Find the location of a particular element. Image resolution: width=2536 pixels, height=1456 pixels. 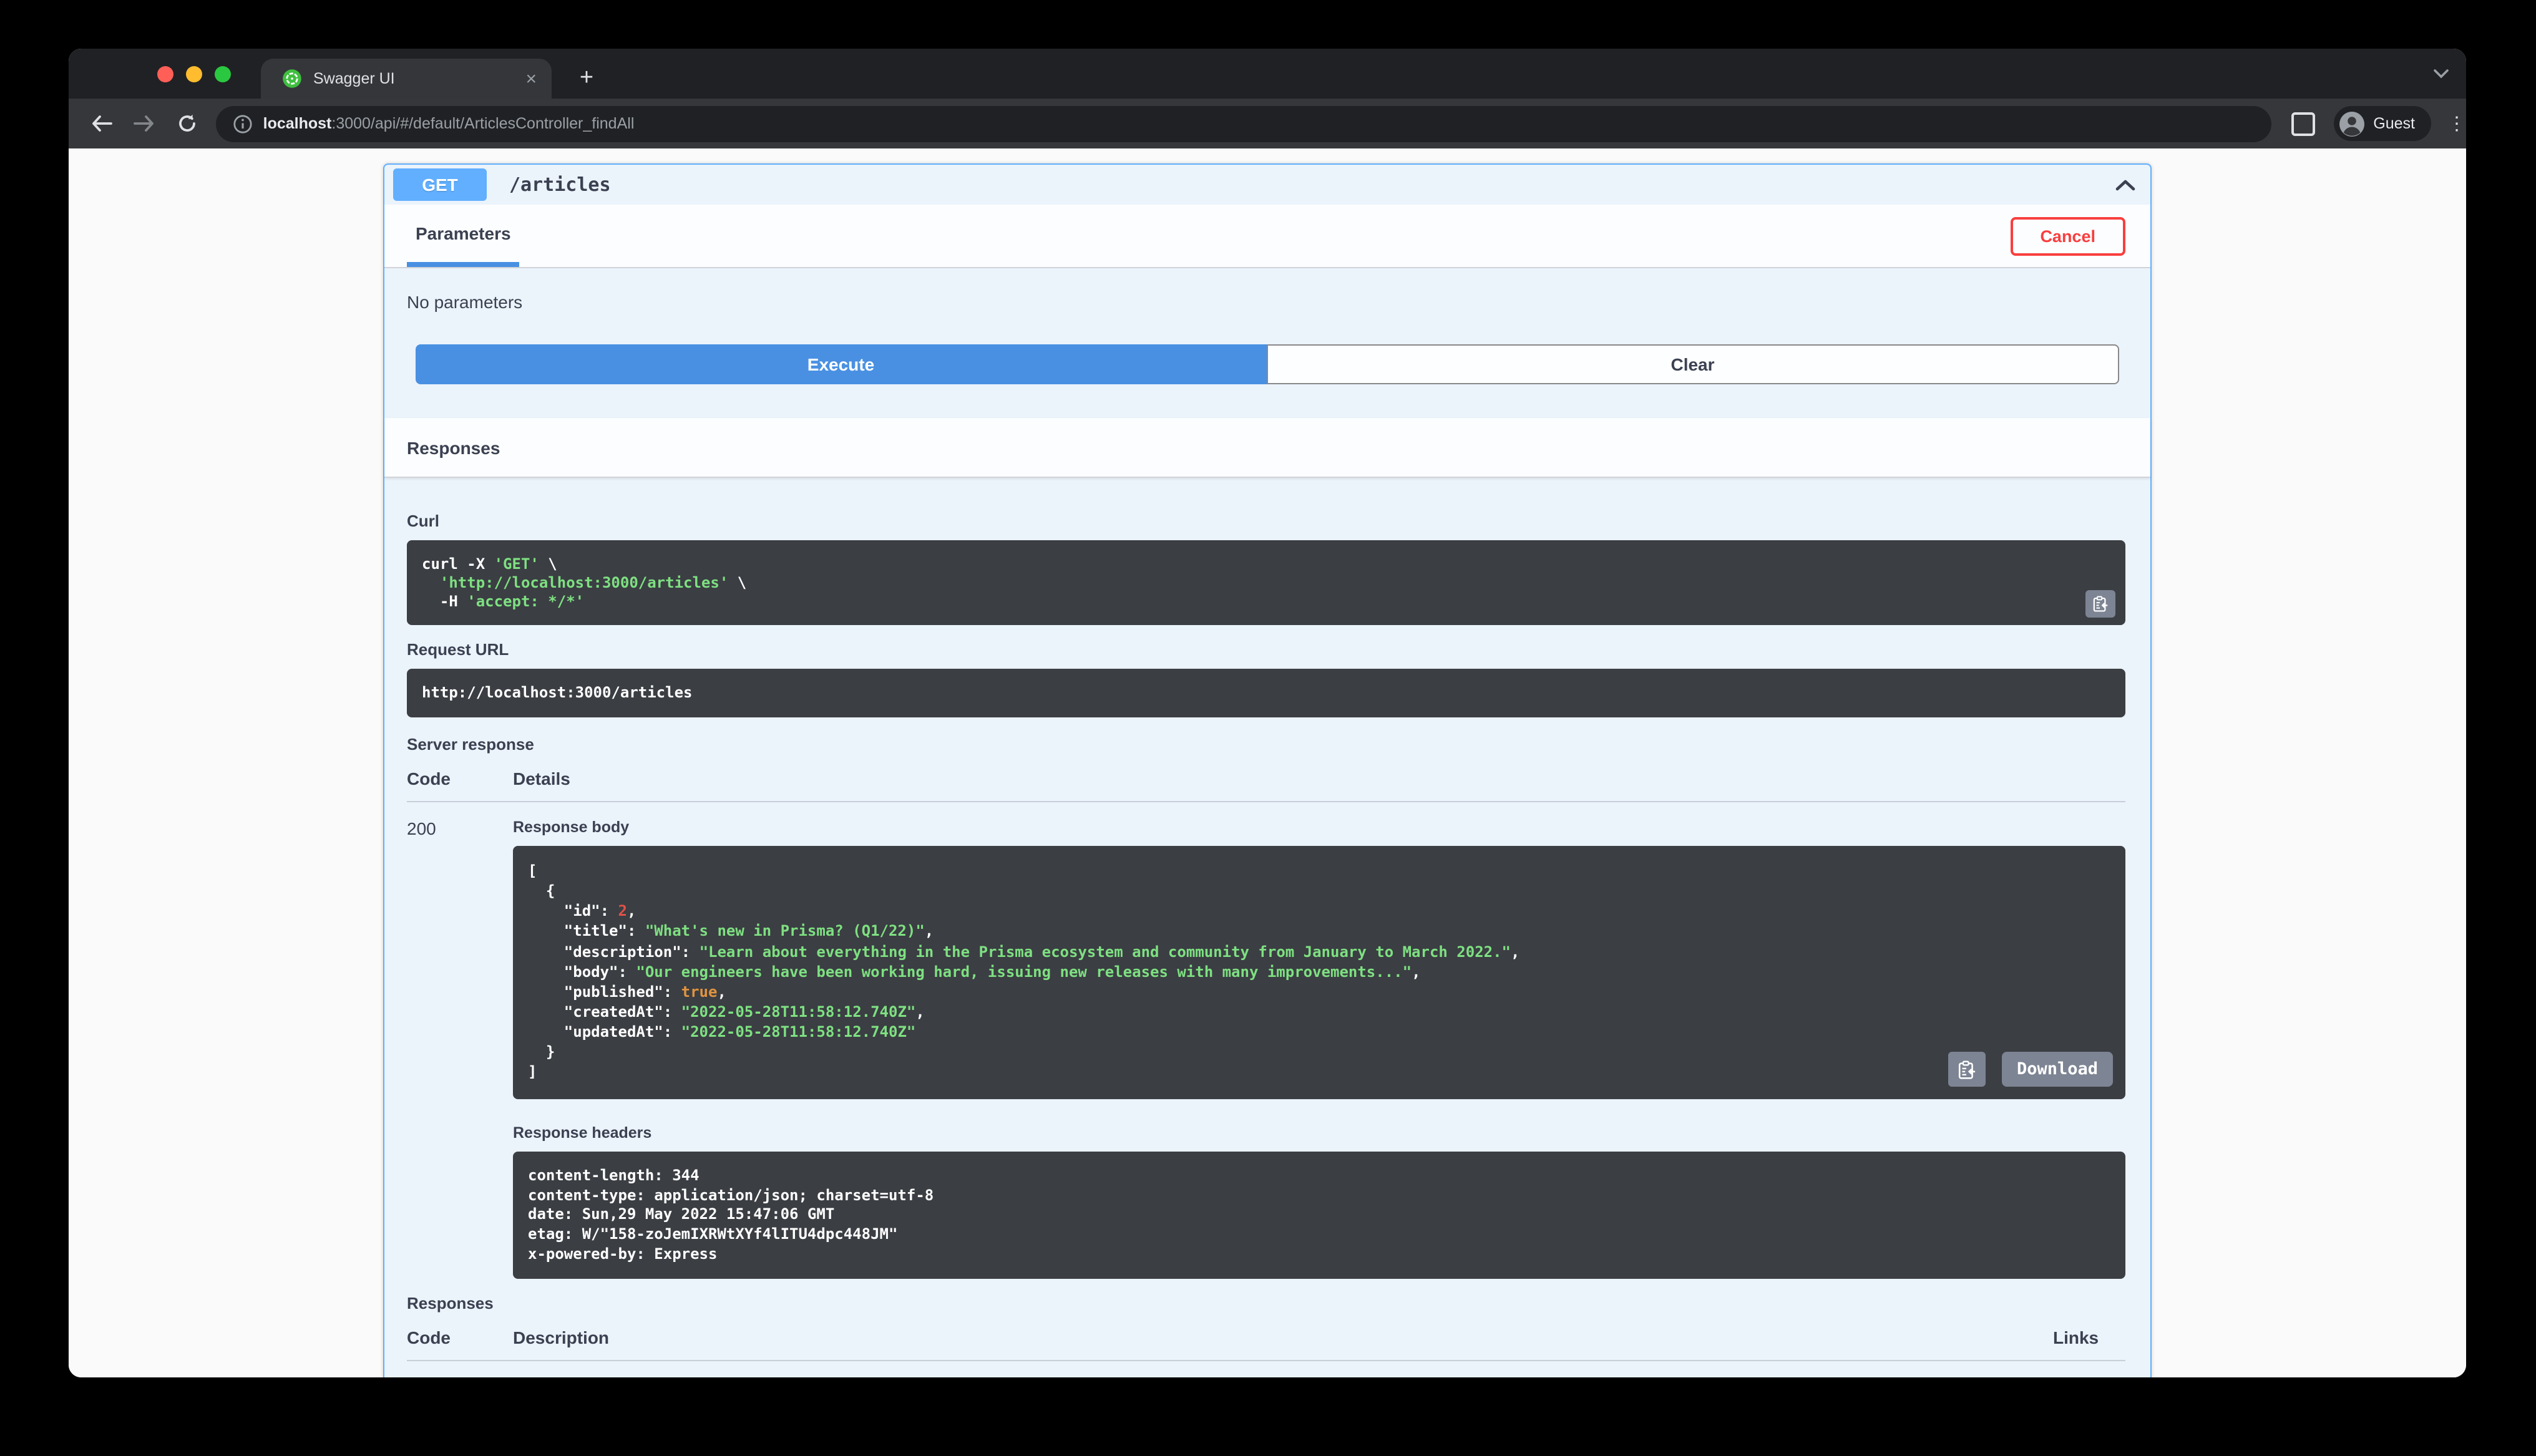

close-window-button is located at coordinates (165, 74).